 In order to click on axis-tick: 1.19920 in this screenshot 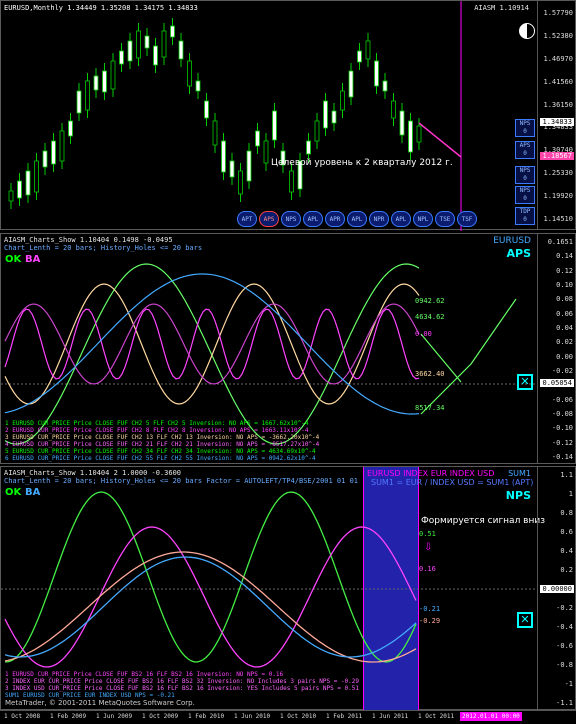, I will do `click(558, 196)`.